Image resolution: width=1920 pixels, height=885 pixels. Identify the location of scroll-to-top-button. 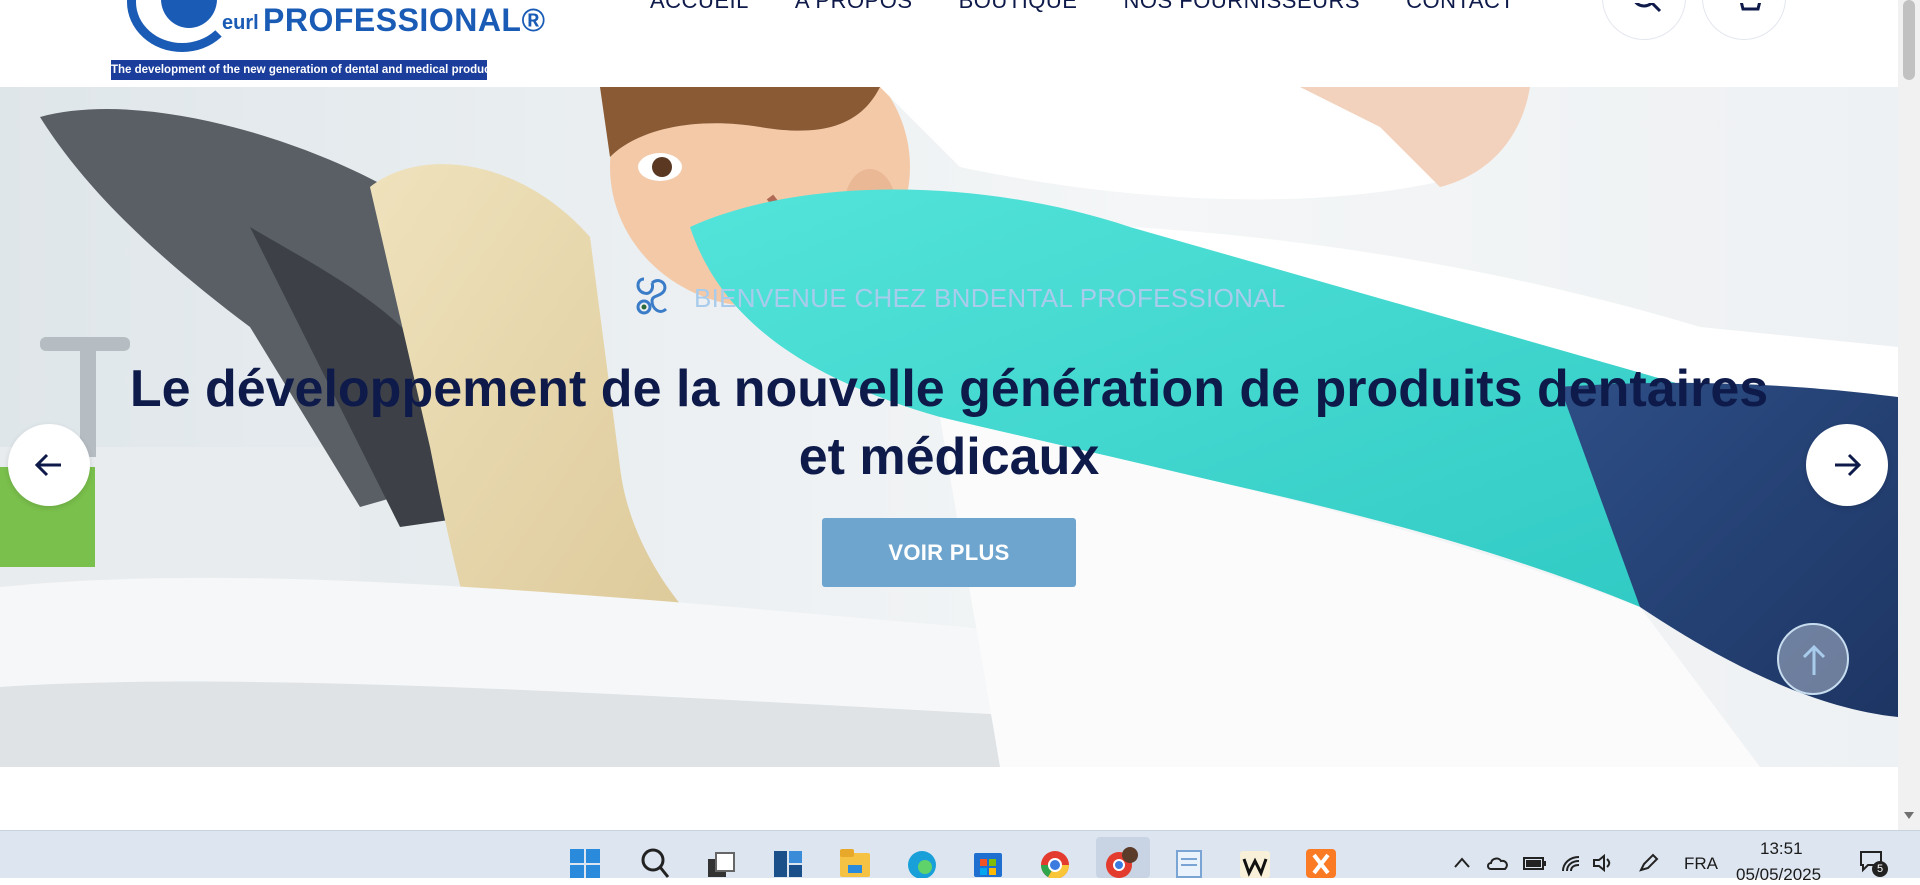
(1813, 659).